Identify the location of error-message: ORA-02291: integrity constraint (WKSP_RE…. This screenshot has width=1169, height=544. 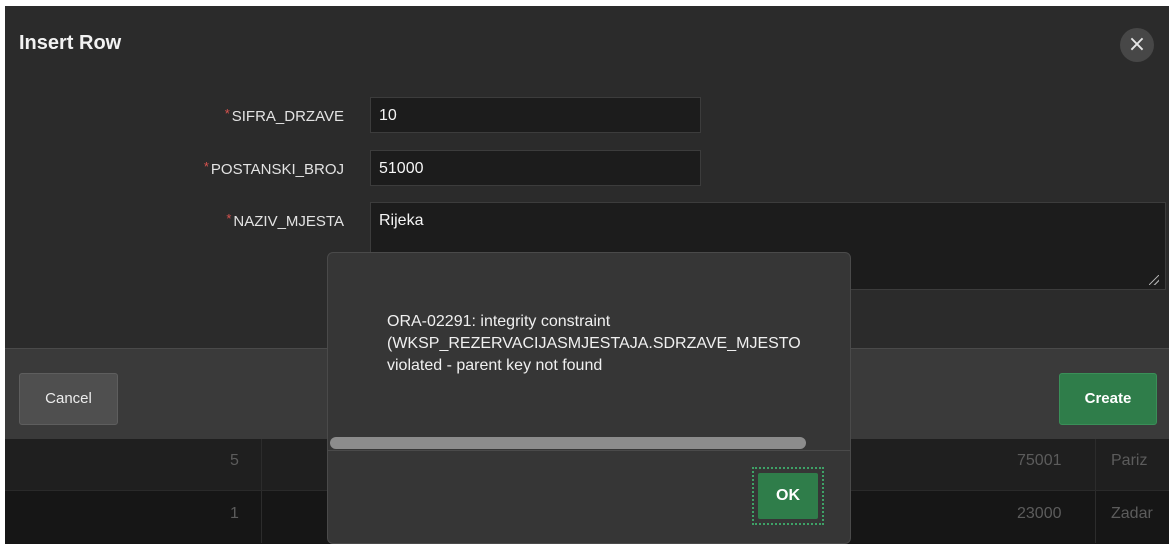
(594, 343).